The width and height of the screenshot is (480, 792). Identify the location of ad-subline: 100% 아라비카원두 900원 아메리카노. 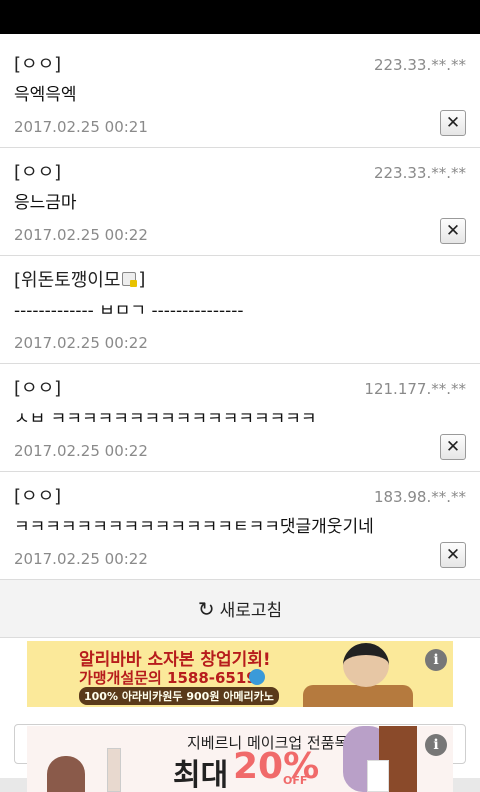
(179, 696).